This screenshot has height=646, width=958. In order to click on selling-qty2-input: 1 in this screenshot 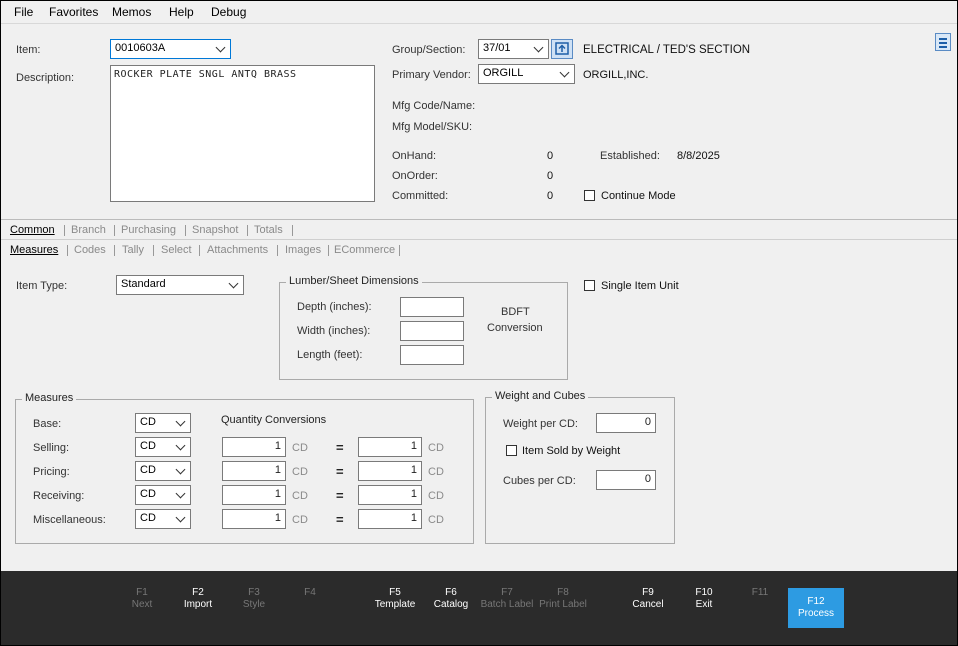, I will do `click(390, 447)`.